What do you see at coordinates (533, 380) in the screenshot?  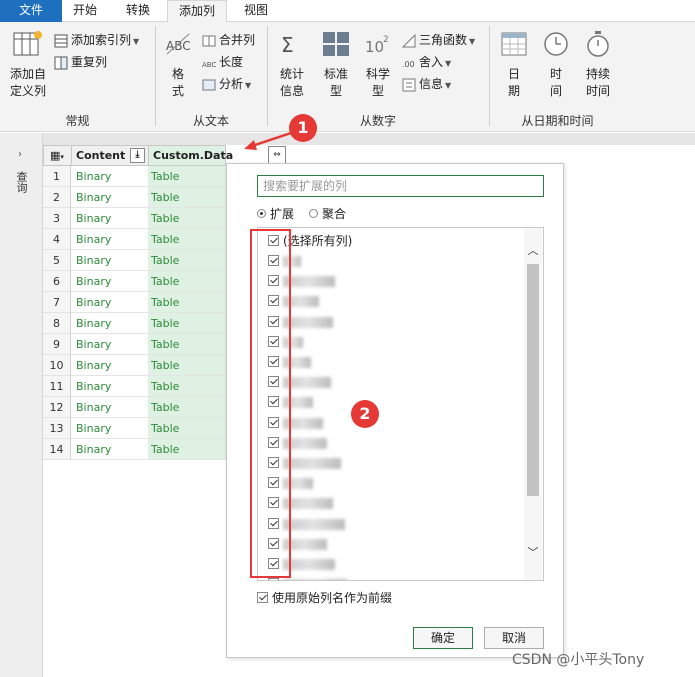 I see `scrollbar-thumb` at bounding box center [533, 380].